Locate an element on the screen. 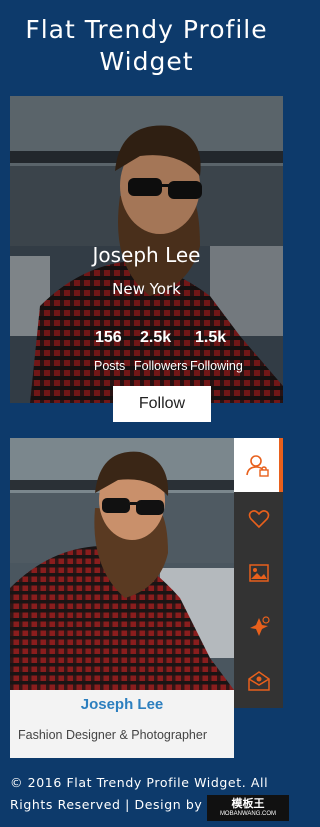 This screenshot has height=827, width=320. menu-item-gallery is located at coordinates (258, 573).